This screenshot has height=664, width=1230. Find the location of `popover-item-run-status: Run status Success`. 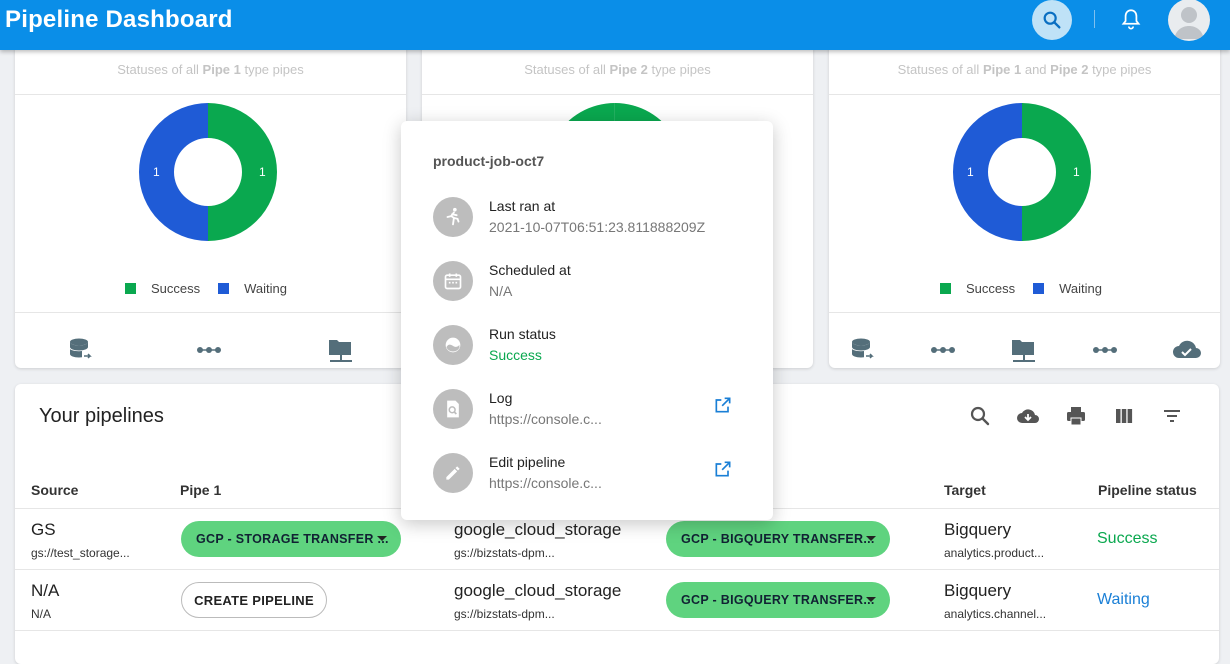

popover-item-run-status: Run status Success is located at coordinates (593, 346).